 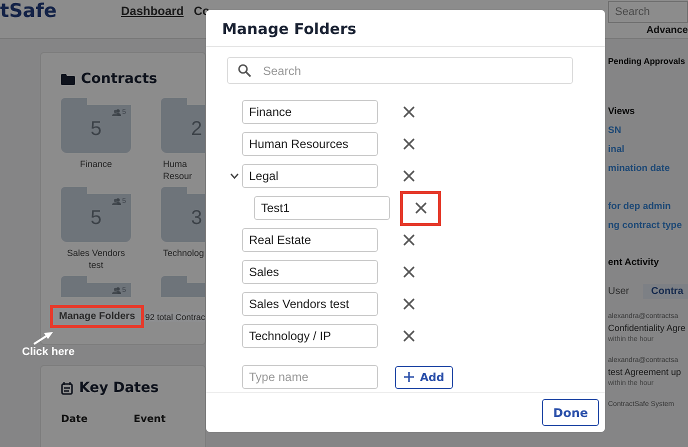 I want to click on folder-tile, so click(x=183, y=286).